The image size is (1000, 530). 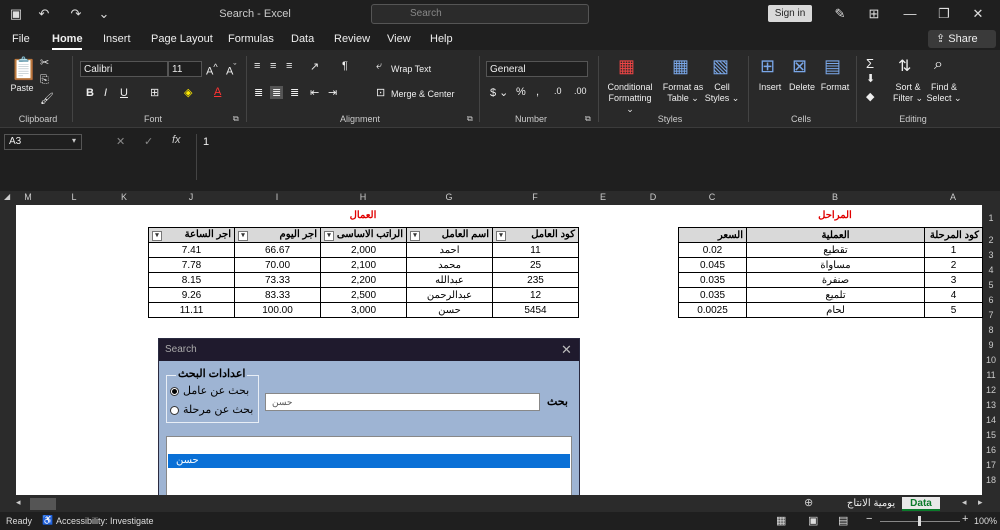 What do you see at coordinates (44, 14) in the screenshot?
I see `undo-icon: ↶` at bounding box center [44, 14].